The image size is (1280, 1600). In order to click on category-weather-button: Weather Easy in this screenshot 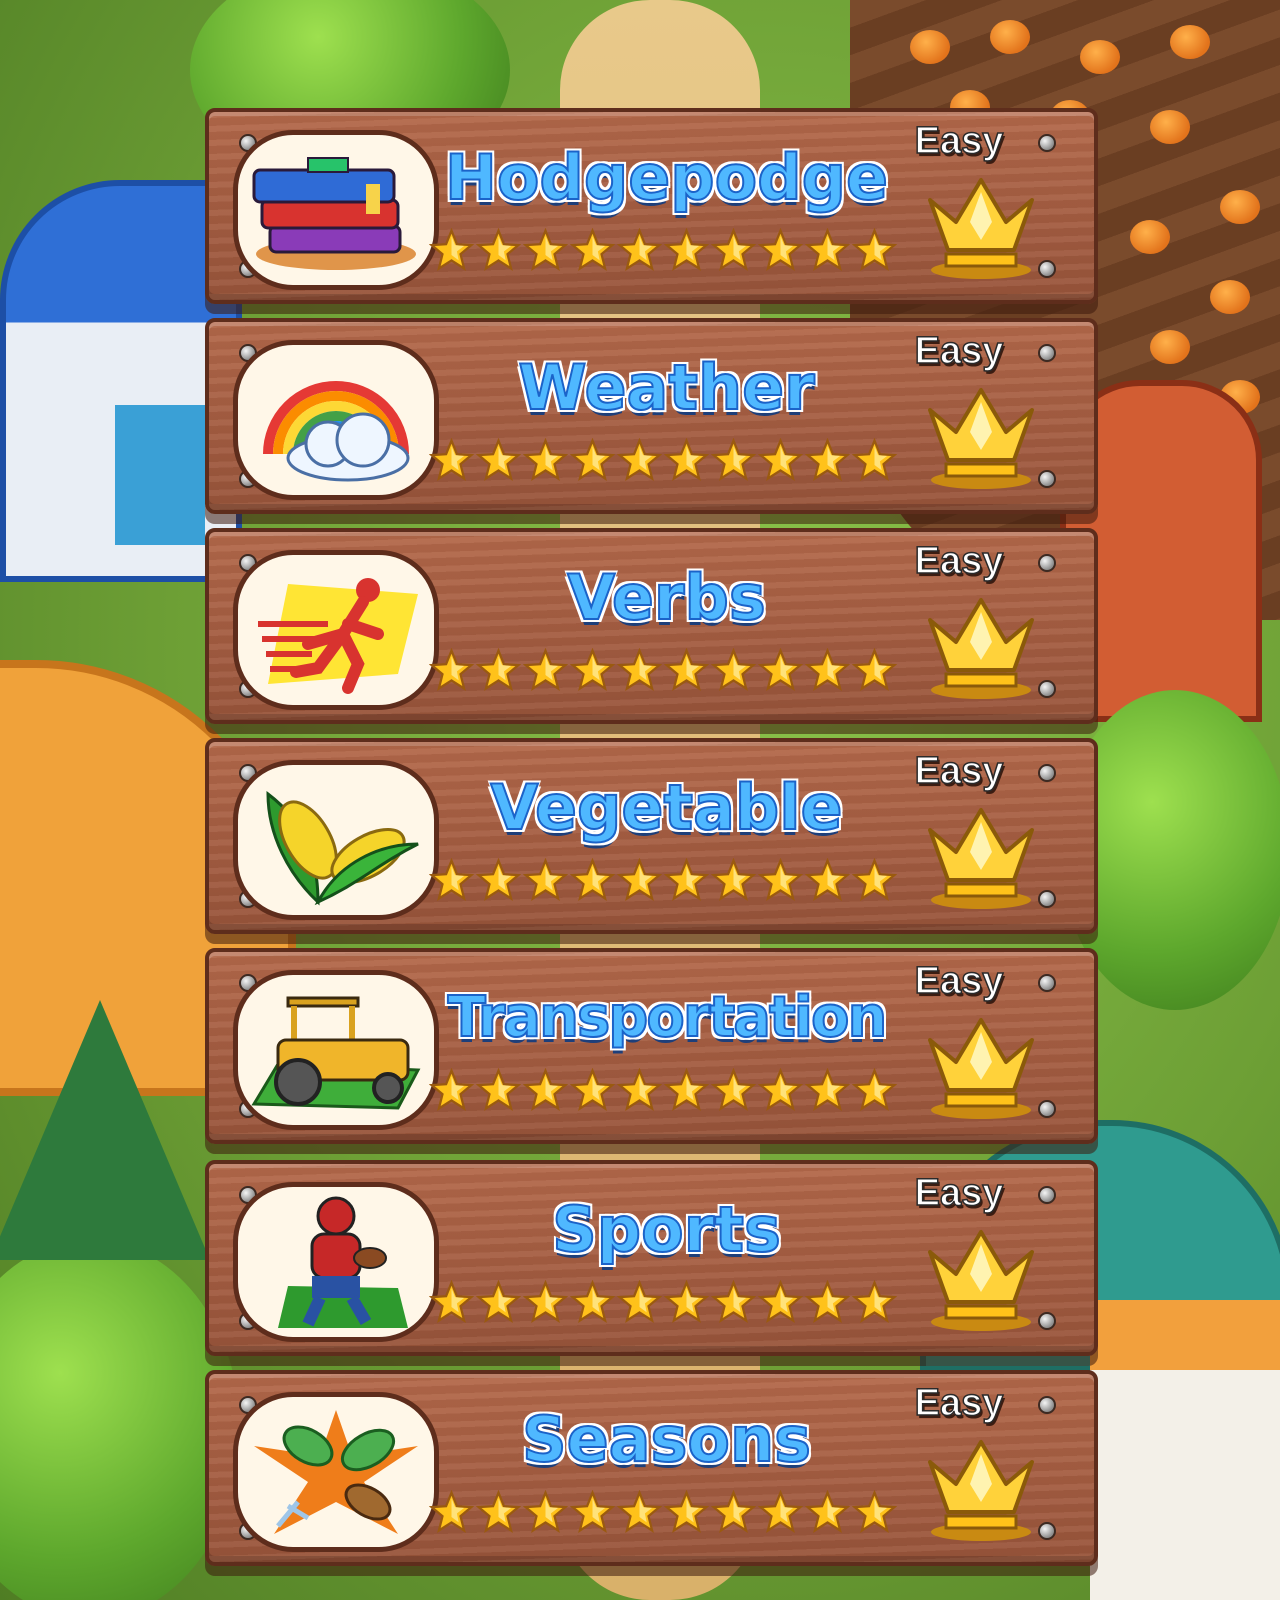, I will do `click(651, 416)`.